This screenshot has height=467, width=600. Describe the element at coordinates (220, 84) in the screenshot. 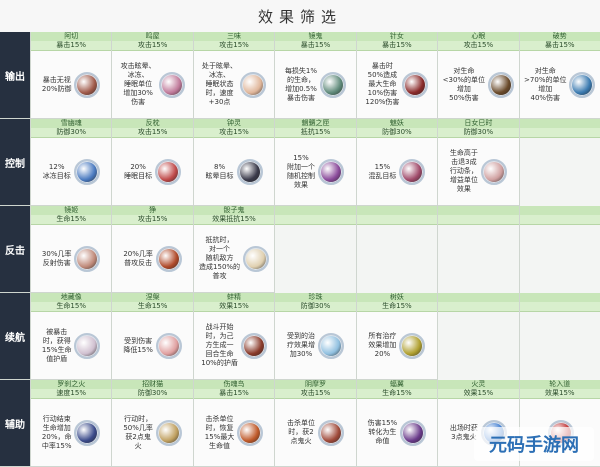

I see `soul-description: 处于眩晕、 冰冻、 睡眠状态 时，速度 +30点` at that location.